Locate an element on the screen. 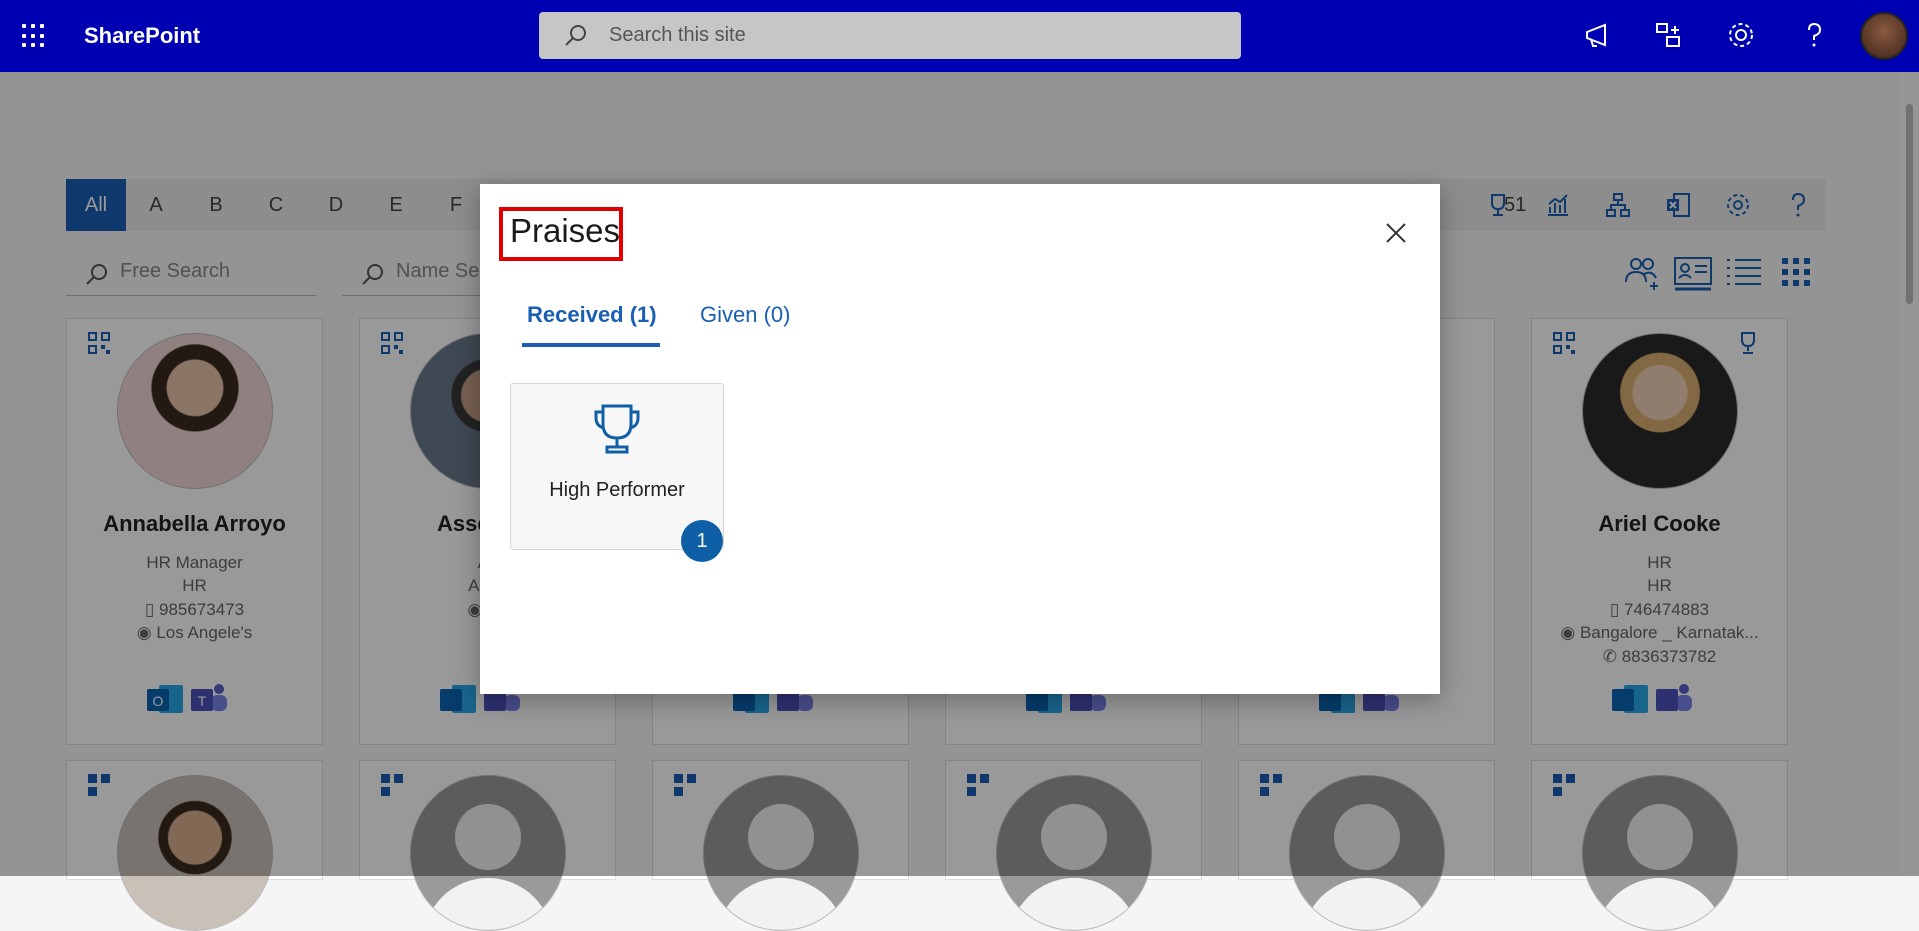  tab-given: Given (0) is located at coordinates (745, 324).